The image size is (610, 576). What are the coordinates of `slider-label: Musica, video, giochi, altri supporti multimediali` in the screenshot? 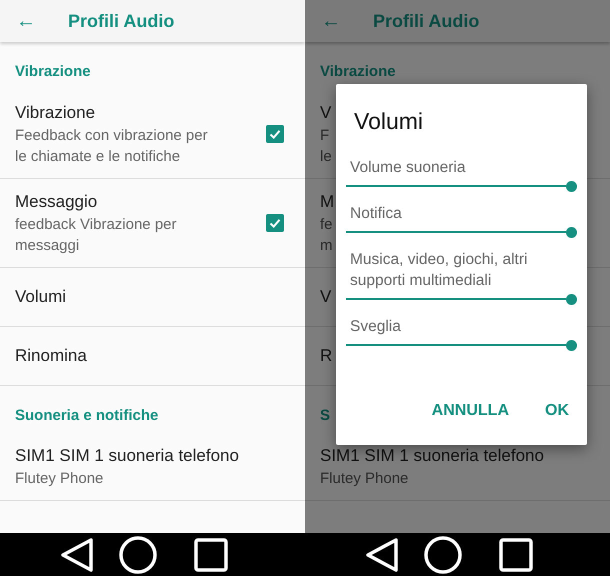 It's located at (438, 270).